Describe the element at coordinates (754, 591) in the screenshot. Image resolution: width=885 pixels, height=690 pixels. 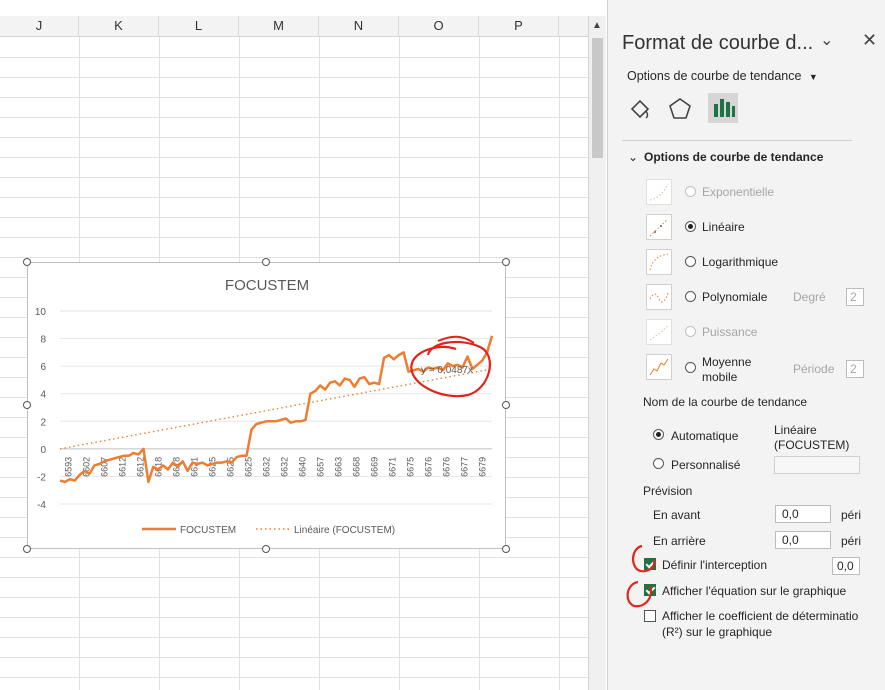
I see `show-equation-label: Afficher l'équation sur le graphique` at that location.